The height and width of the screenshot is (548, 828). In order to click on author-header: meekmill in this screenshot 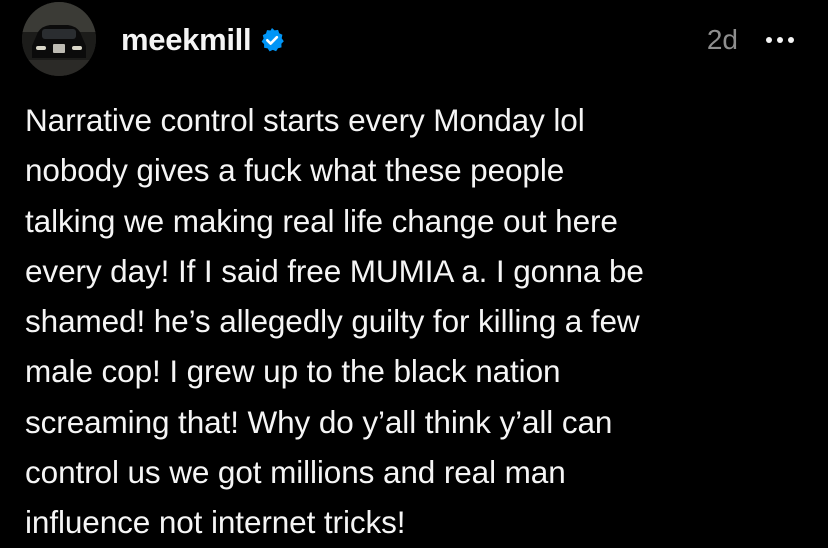, I will do `click(203, 40)`.